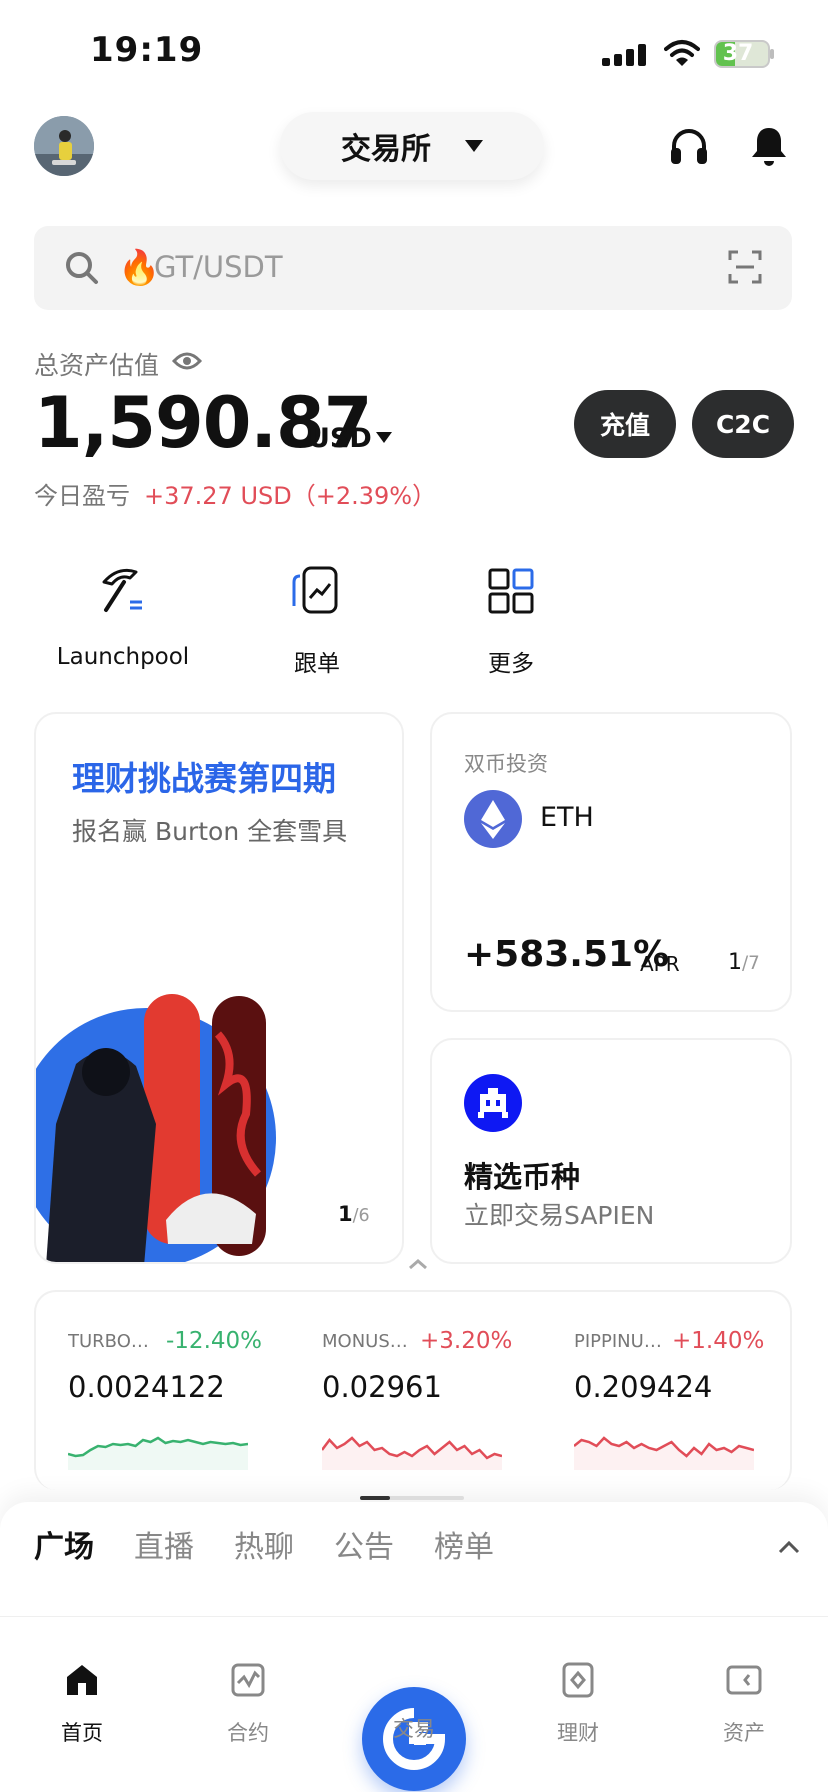 The height and width of the screenshot is (1792, 828). Describe the element at coordinates (164, 1544) in the screenshot. I see `feed-tab: 直播` at that location.